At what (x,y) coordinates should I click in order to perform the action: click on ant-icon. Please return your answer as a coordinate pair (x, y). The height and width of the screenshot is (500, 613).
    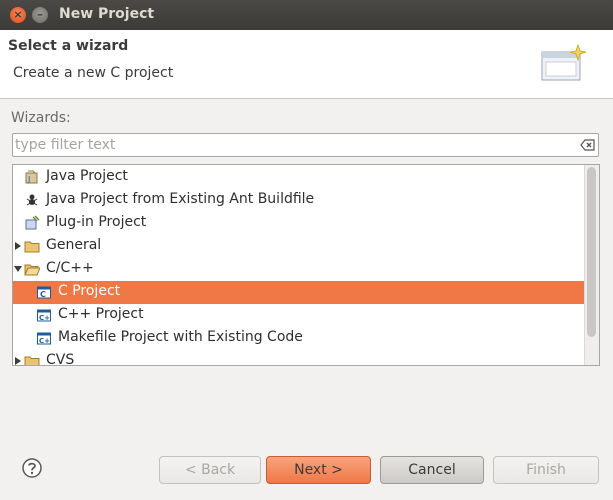
    Looking at the image, I should click on (32, 200).